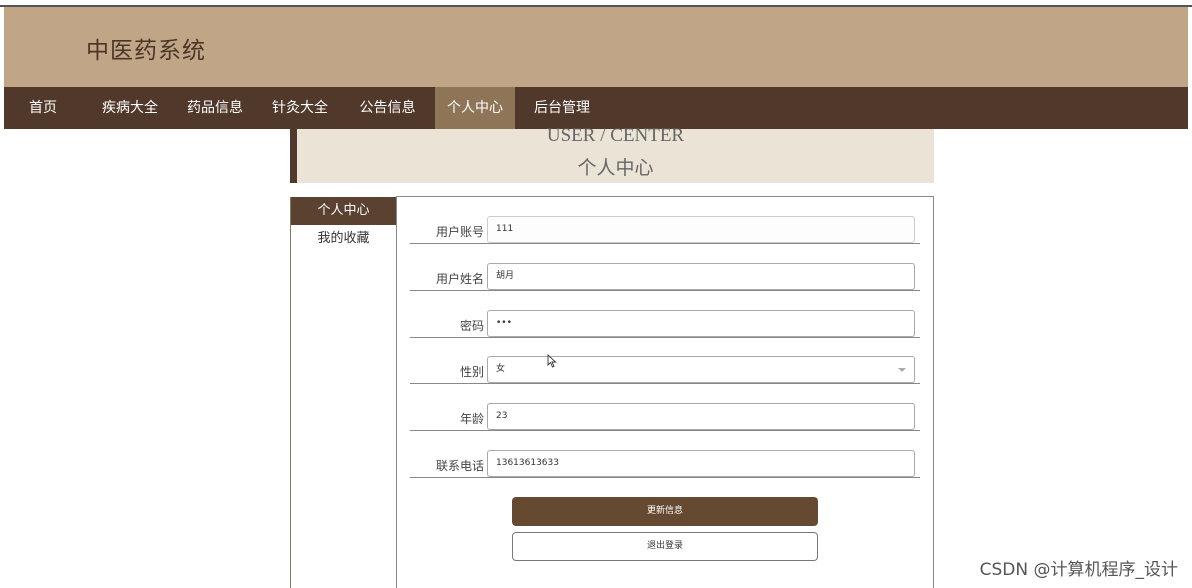 This screenshot has width=1192, height=588. What do you see at coordinates (552, 361) in the screenshot?
I see `mouse-cursor-icon` at bounding box center [552, 361].